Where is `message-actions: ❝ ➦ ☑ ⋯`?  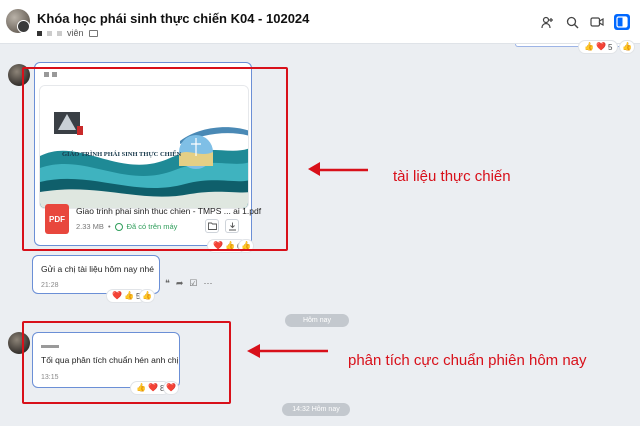 message-actions: ❝ ➦ ☑ ⋯ is located at coordinates (188, 283).